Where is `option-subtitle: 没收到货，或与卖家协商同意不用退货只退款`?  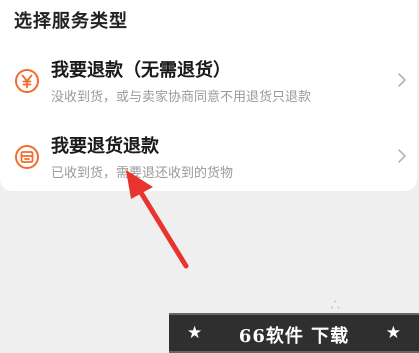 option-subtitle: 没收到货，或与卖家协商同意不用退货只退款 is located at coordinates (181, 97).